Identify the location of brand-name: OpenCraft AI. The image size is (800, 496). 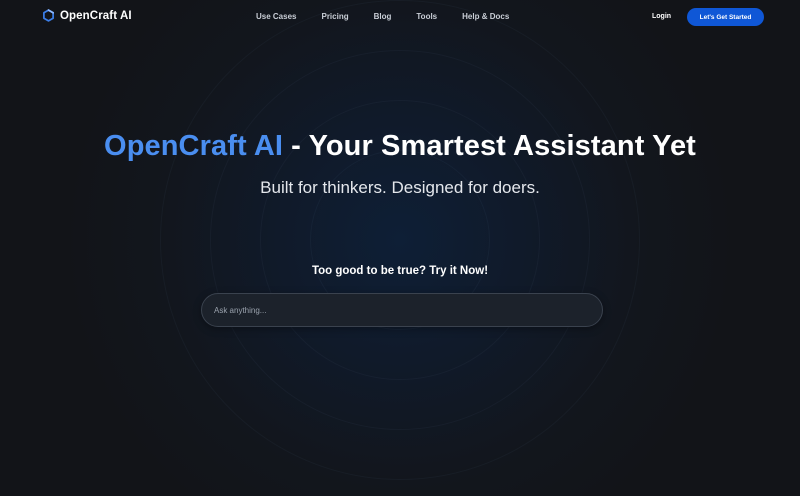
(96, 15).